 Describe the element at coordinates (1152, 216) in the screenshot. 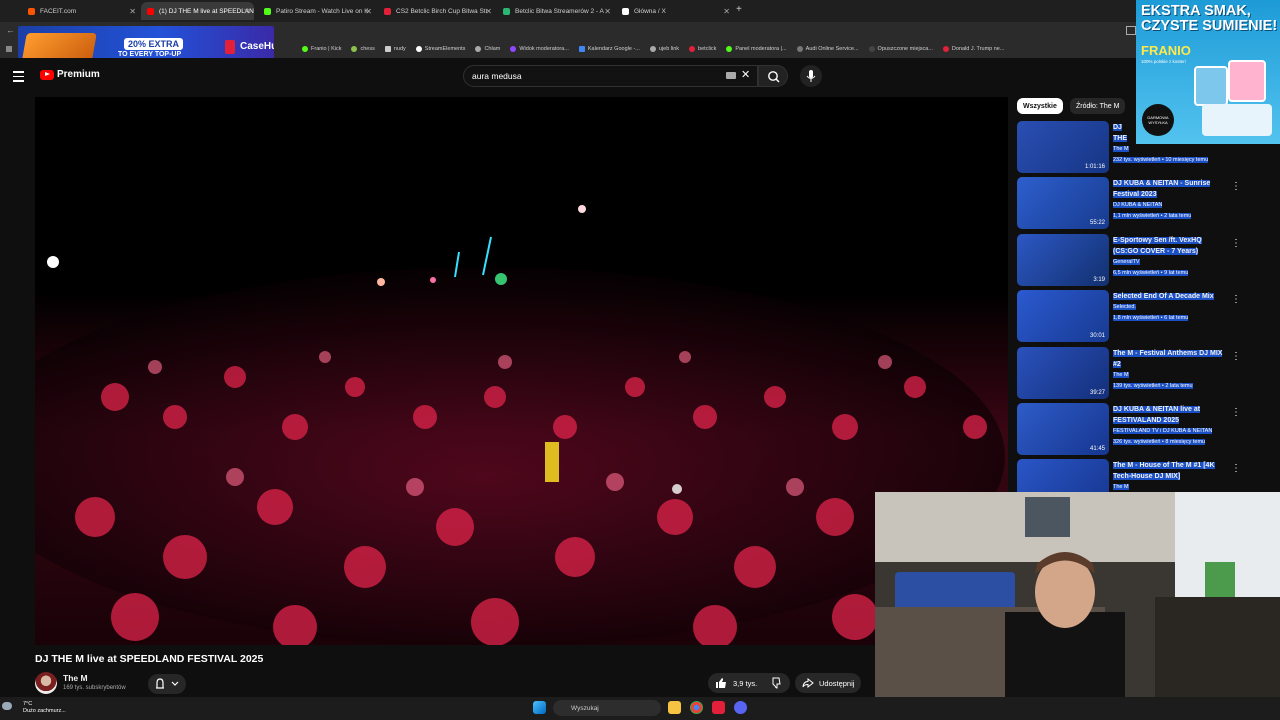

I see `recommendation-meta: 1,1 mln wyświetleń • 2 lata temu` at that location.